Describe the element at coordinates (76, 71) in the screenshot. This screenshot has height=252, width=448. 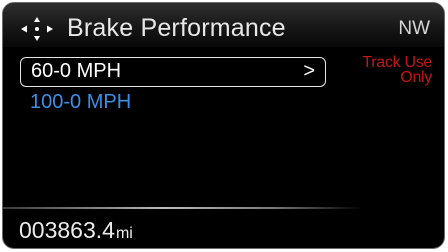
I see `menu-item-label: 60-0 MPH` at that location.